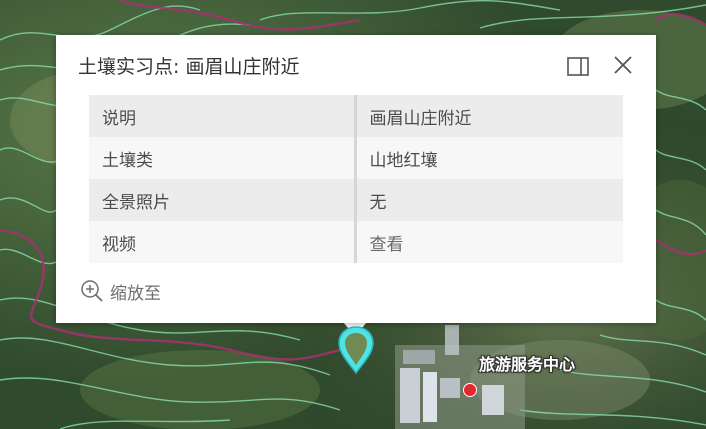 The height and width of the screenshot is (429, 706). I want to click on attribute-key: 视频, so click(223, 242).